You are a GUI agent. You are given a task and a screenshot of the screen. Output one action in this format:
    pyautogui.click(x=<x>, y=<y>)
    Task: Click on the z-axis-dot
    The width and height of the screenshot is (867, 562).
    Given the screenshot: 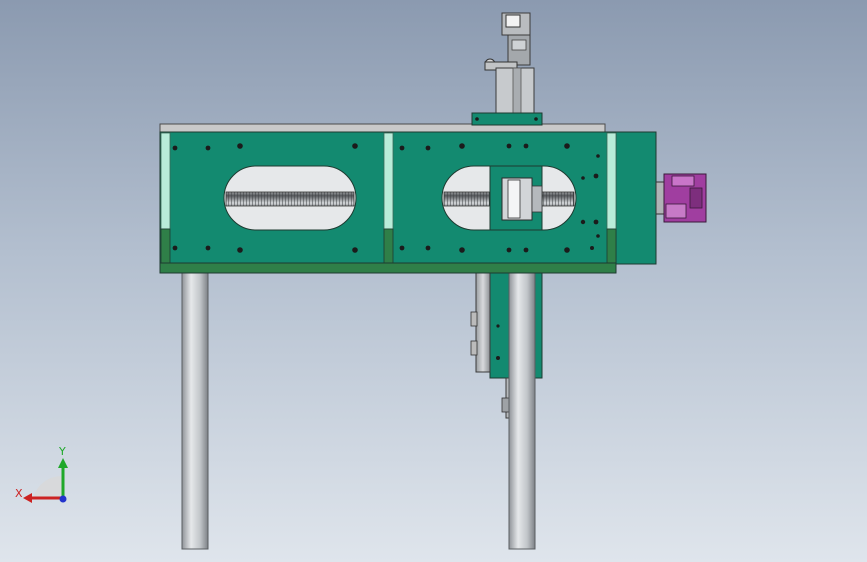 What is the action you would take?
    pyautogui.click(x=63, y=499)
    